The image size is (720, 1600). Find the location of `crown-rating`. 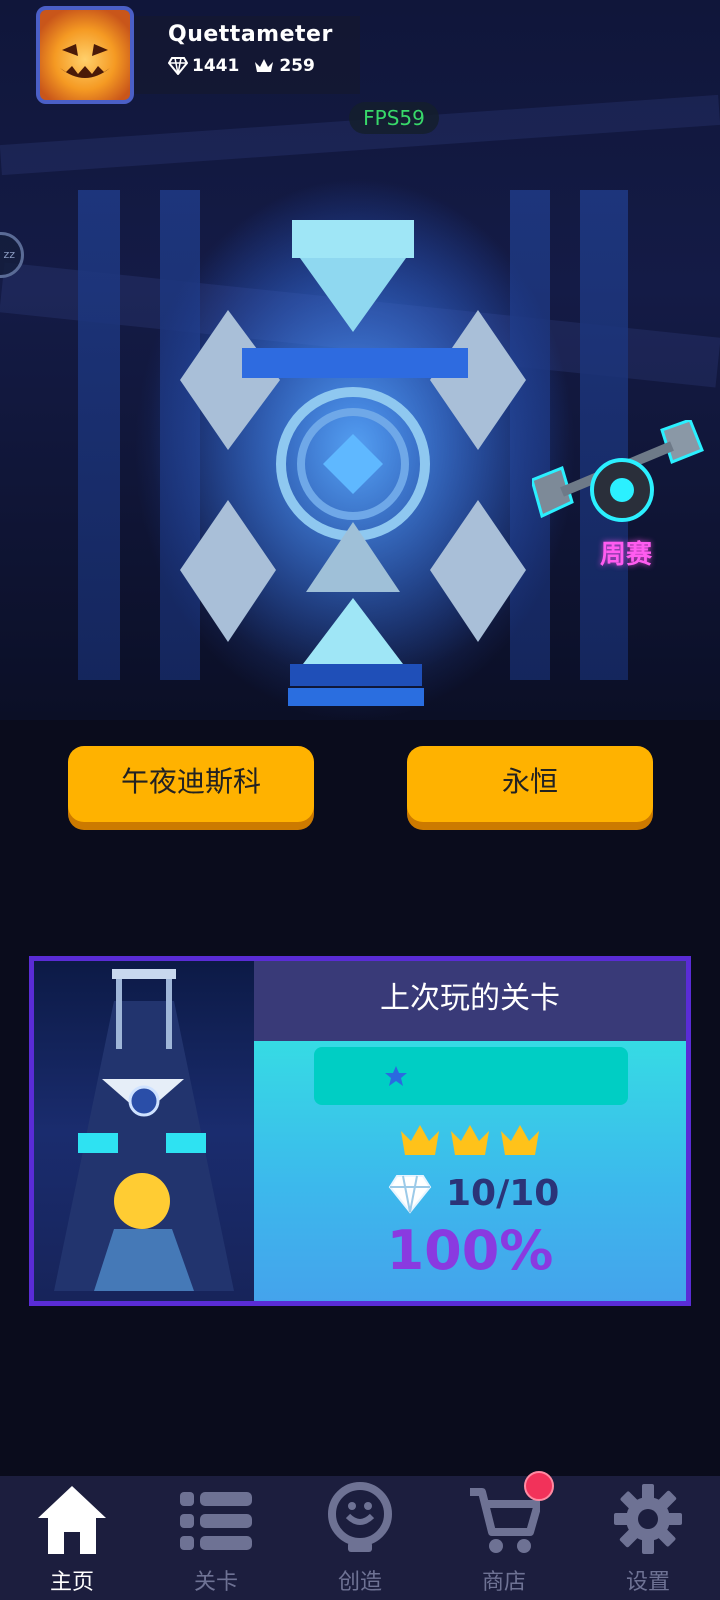

crown-rating is located at coordinates (470, 1140).